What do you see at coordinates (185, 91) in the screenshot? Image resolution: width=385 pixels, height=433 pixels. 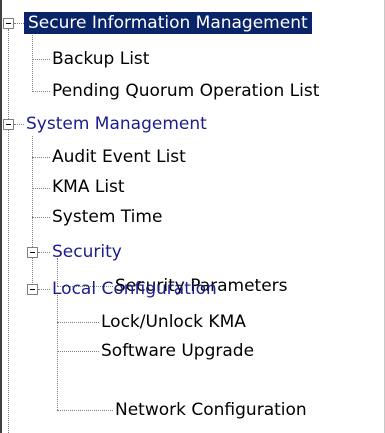 I see `tree-node-pending-quorum-operation-list: Pending Quorum Operation List` at bounding box center [185, 91].